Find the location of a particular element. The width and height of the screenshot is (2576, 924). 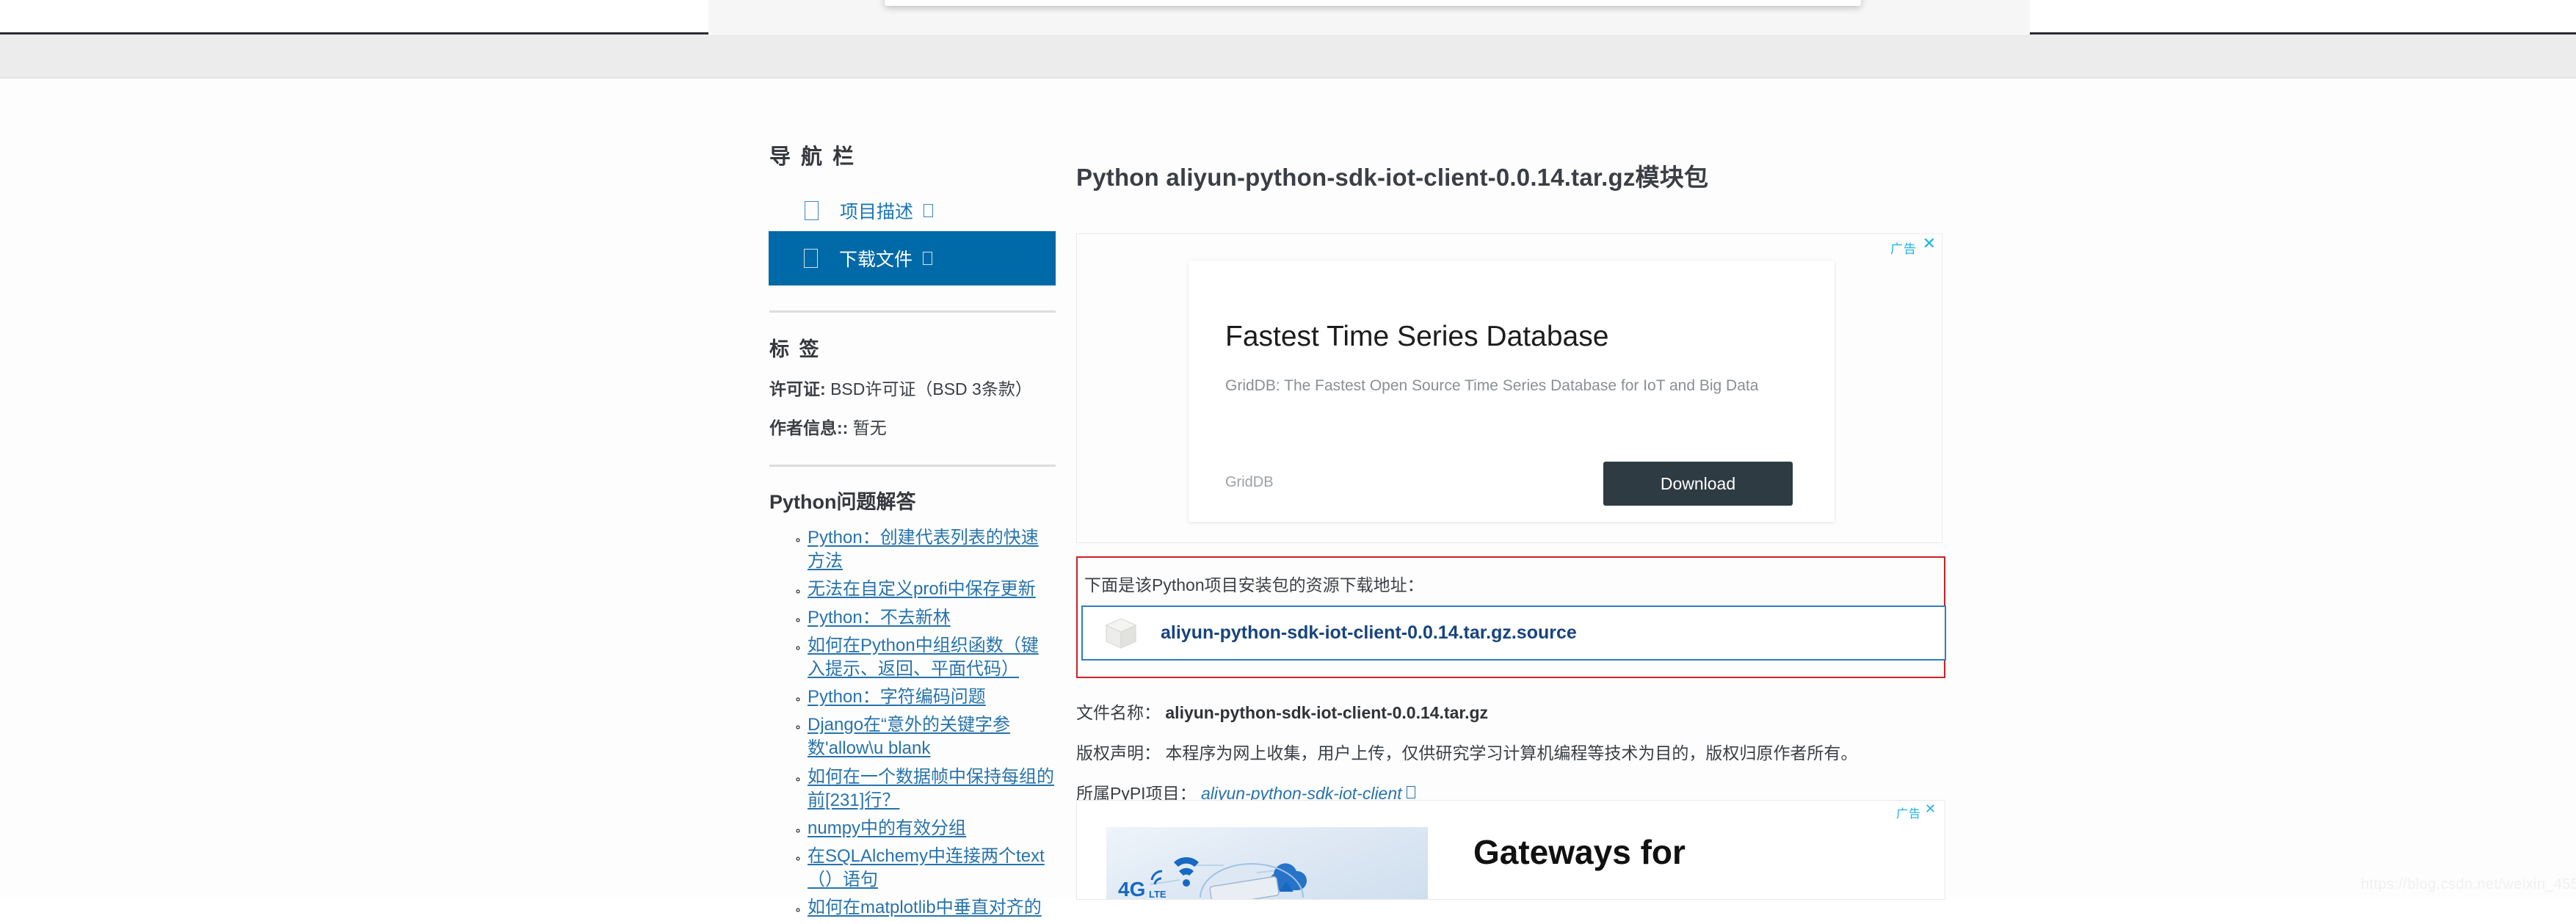

qa-heading: Python问题解答 is located at coordinates (842, 503).